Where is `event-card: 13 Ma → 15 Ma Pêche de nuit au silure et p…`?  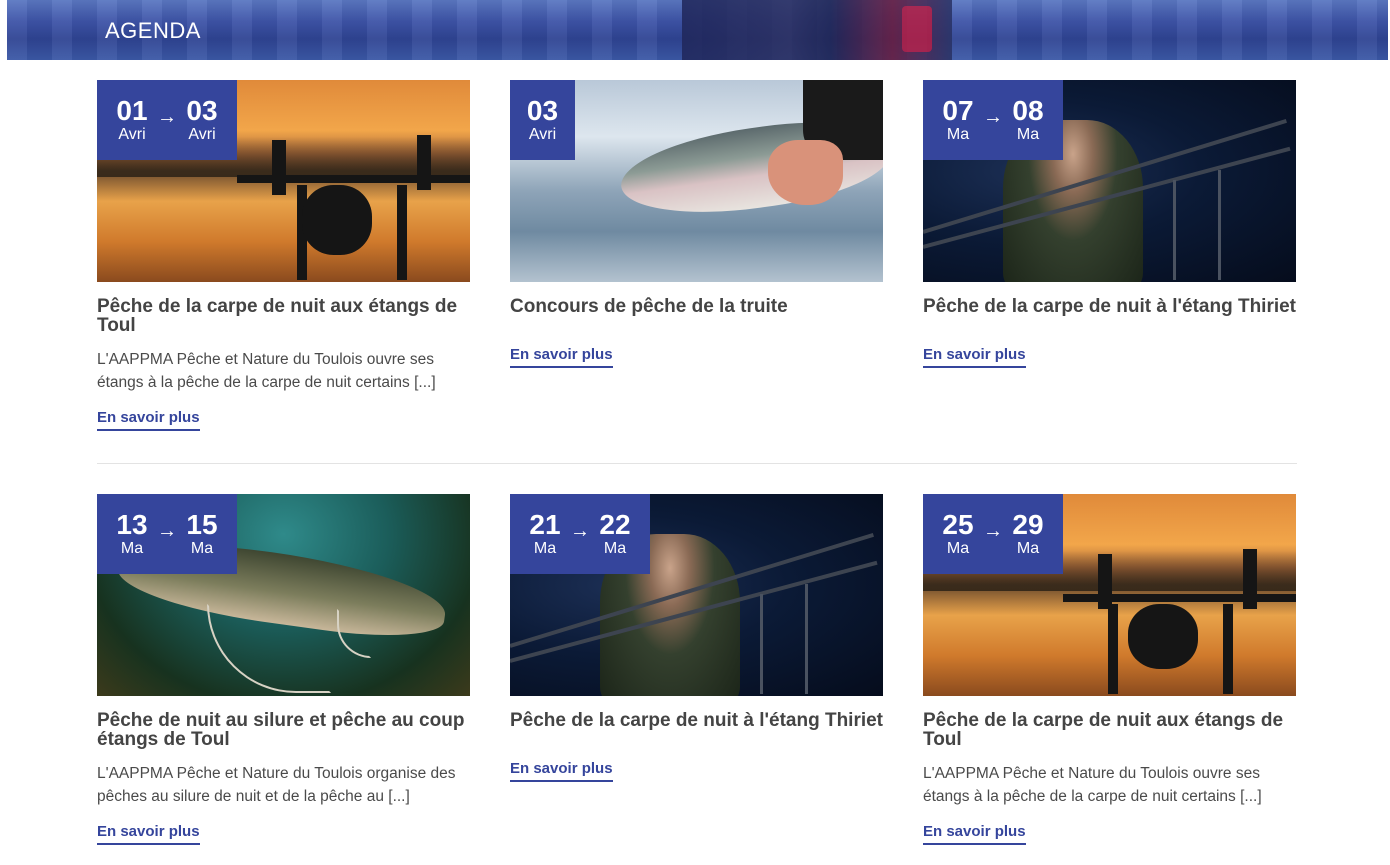 event-card: 13 Ma → 15 Ma Pêche de nuit au silure et p… is located at coordinates (283, 669).